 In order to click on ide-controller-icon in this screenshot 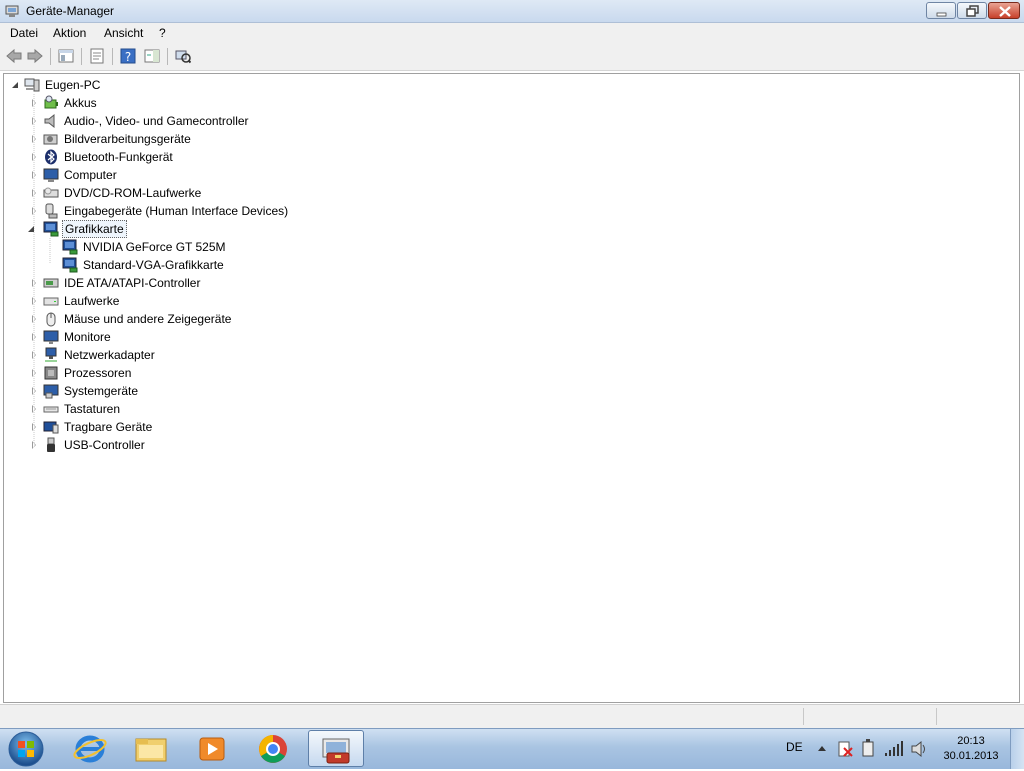, I will do `click(51, 283)`.